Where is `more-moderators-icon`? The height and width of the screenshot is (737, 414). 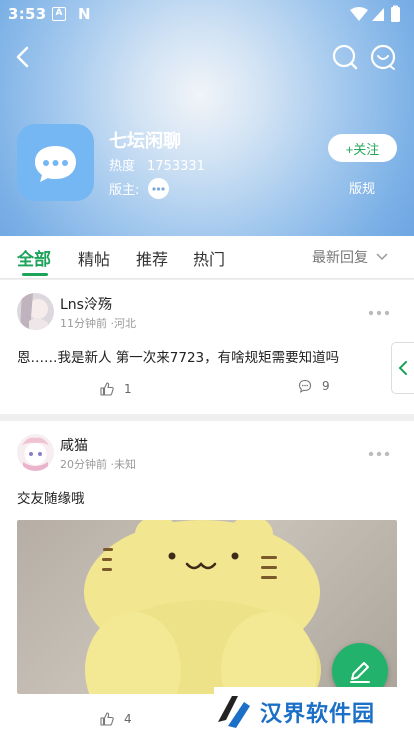
more-moderators-icon is located at coordinates (159, 188).